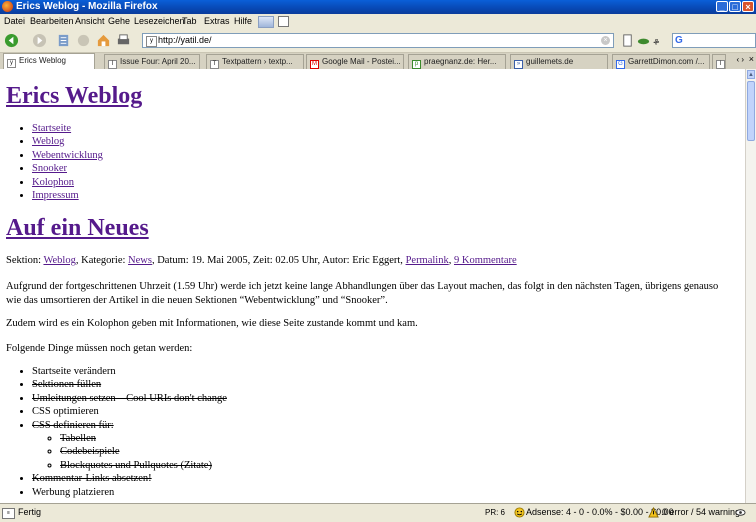  I want to click on clear-url-icon: ×, so click(605, 40).